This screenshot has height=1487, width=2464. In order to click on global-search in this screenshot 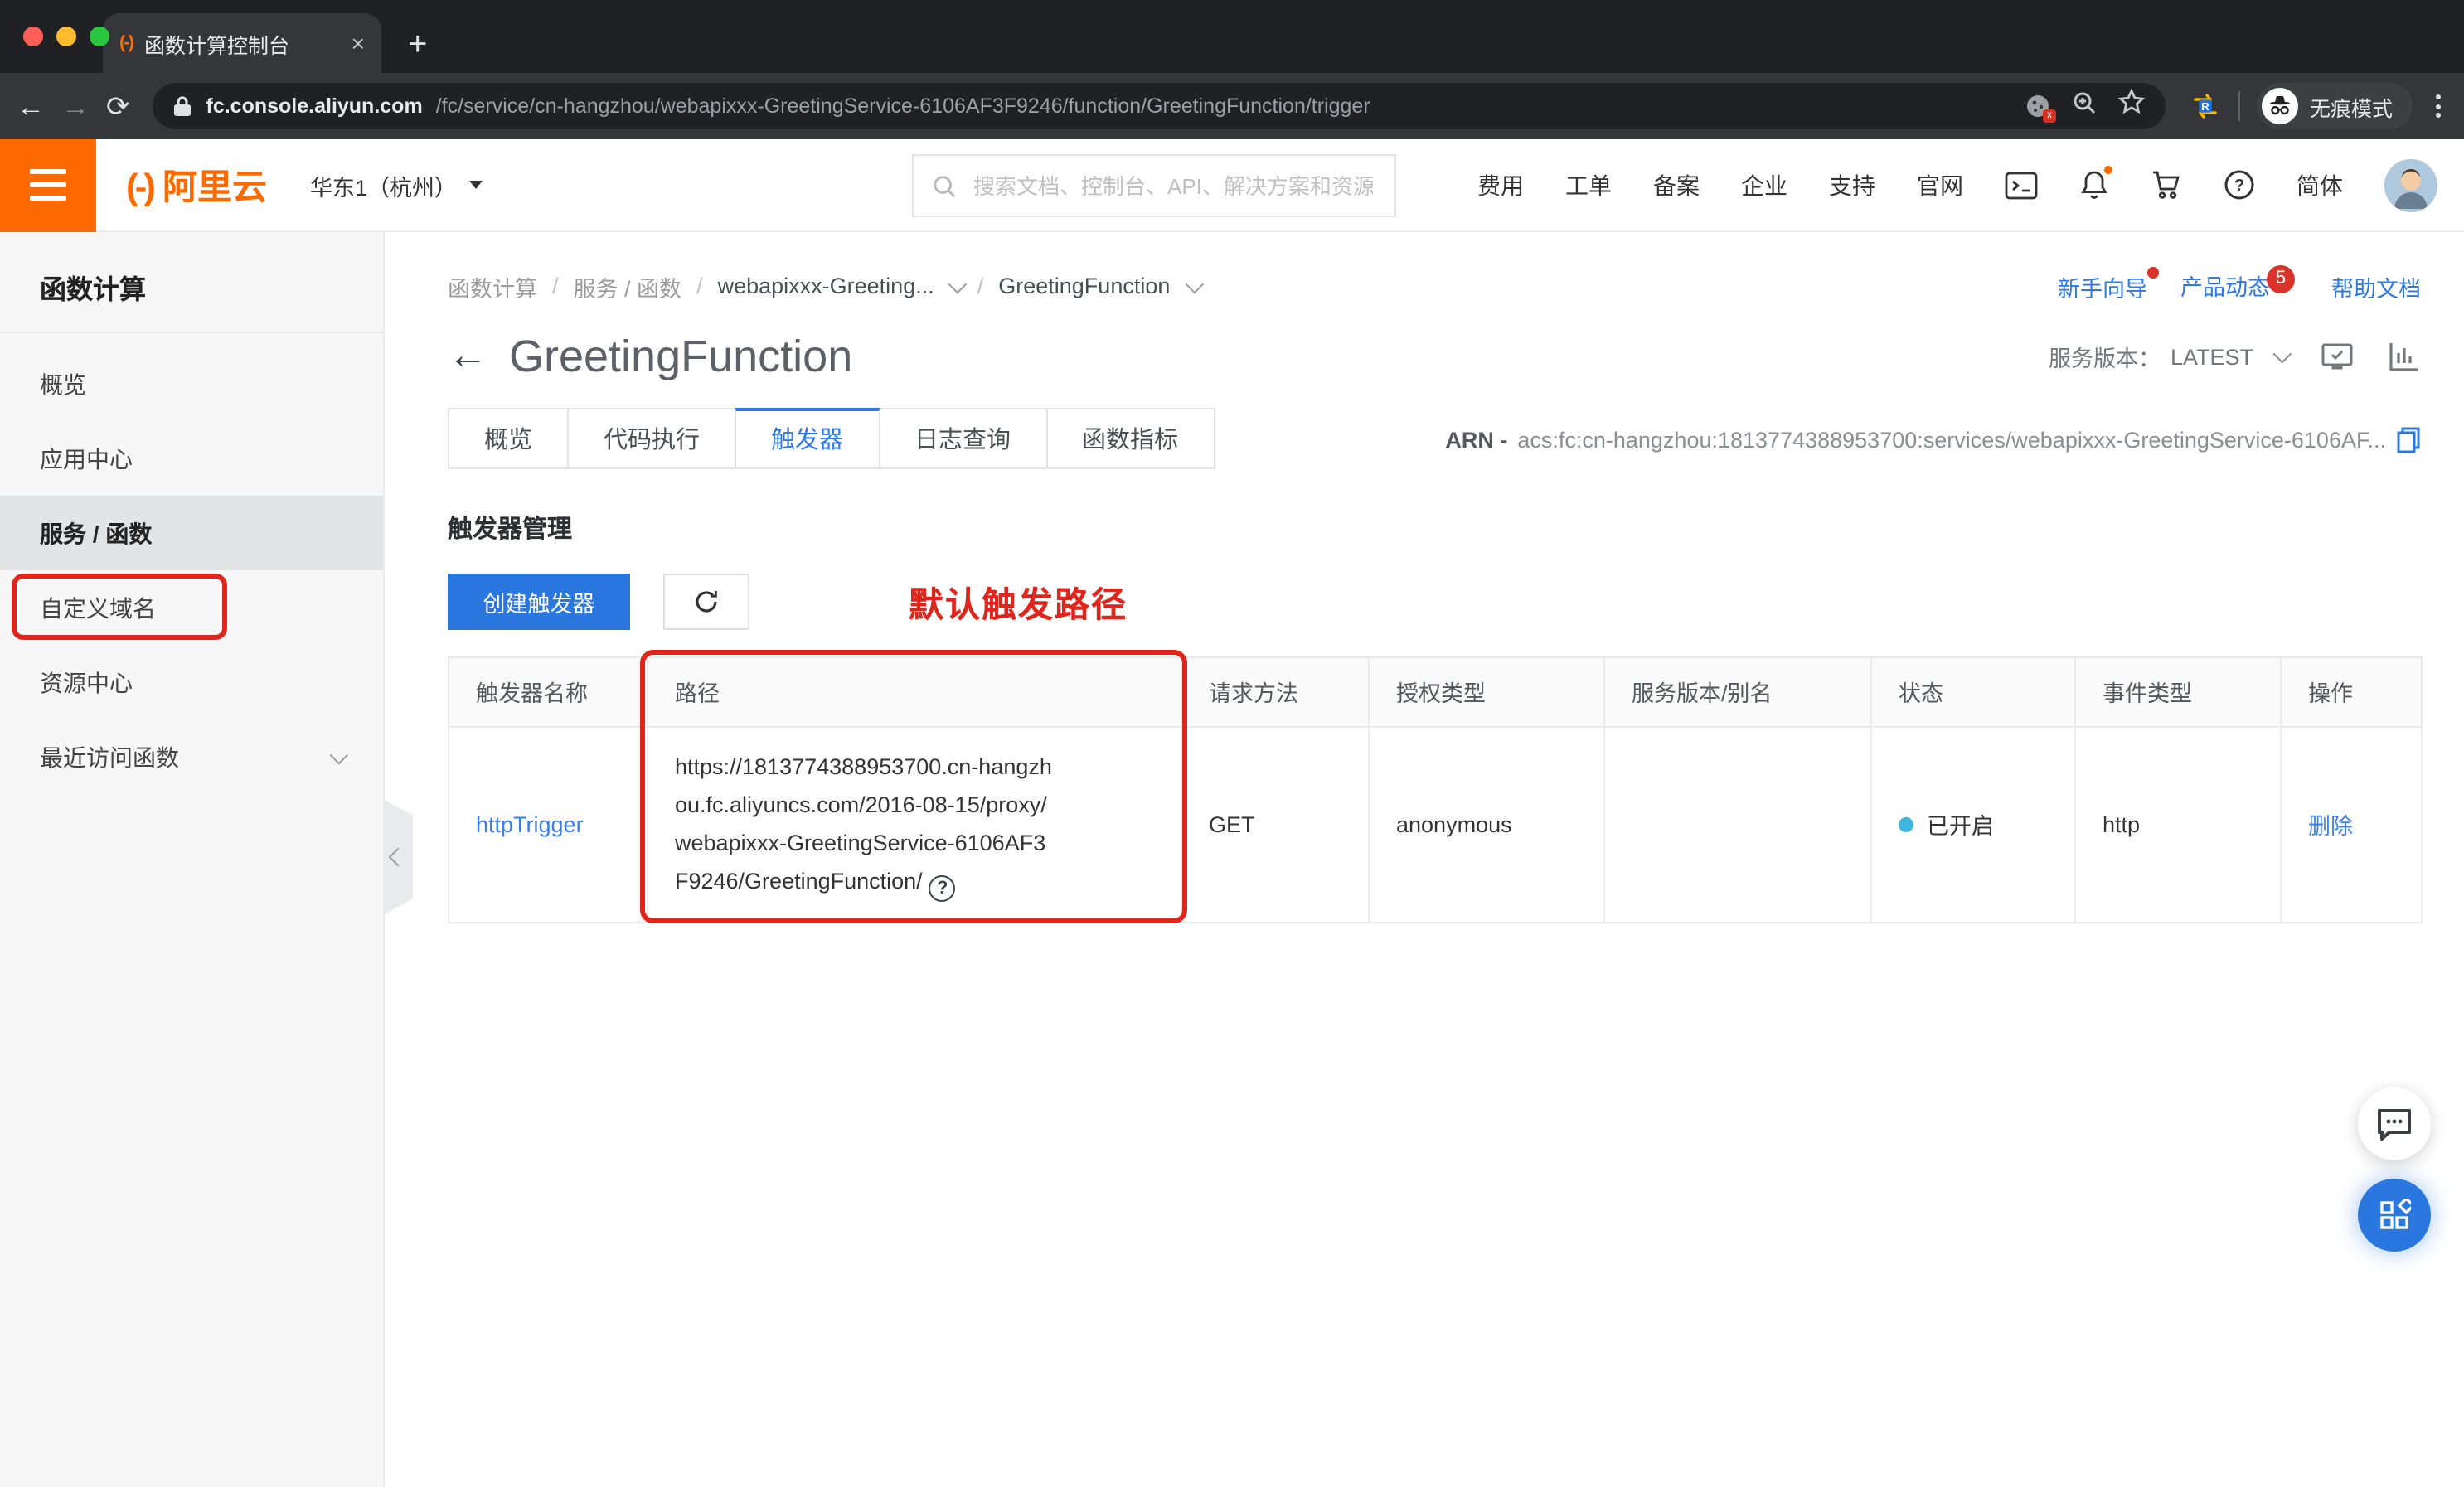, I will do `click(1154, 186)`.